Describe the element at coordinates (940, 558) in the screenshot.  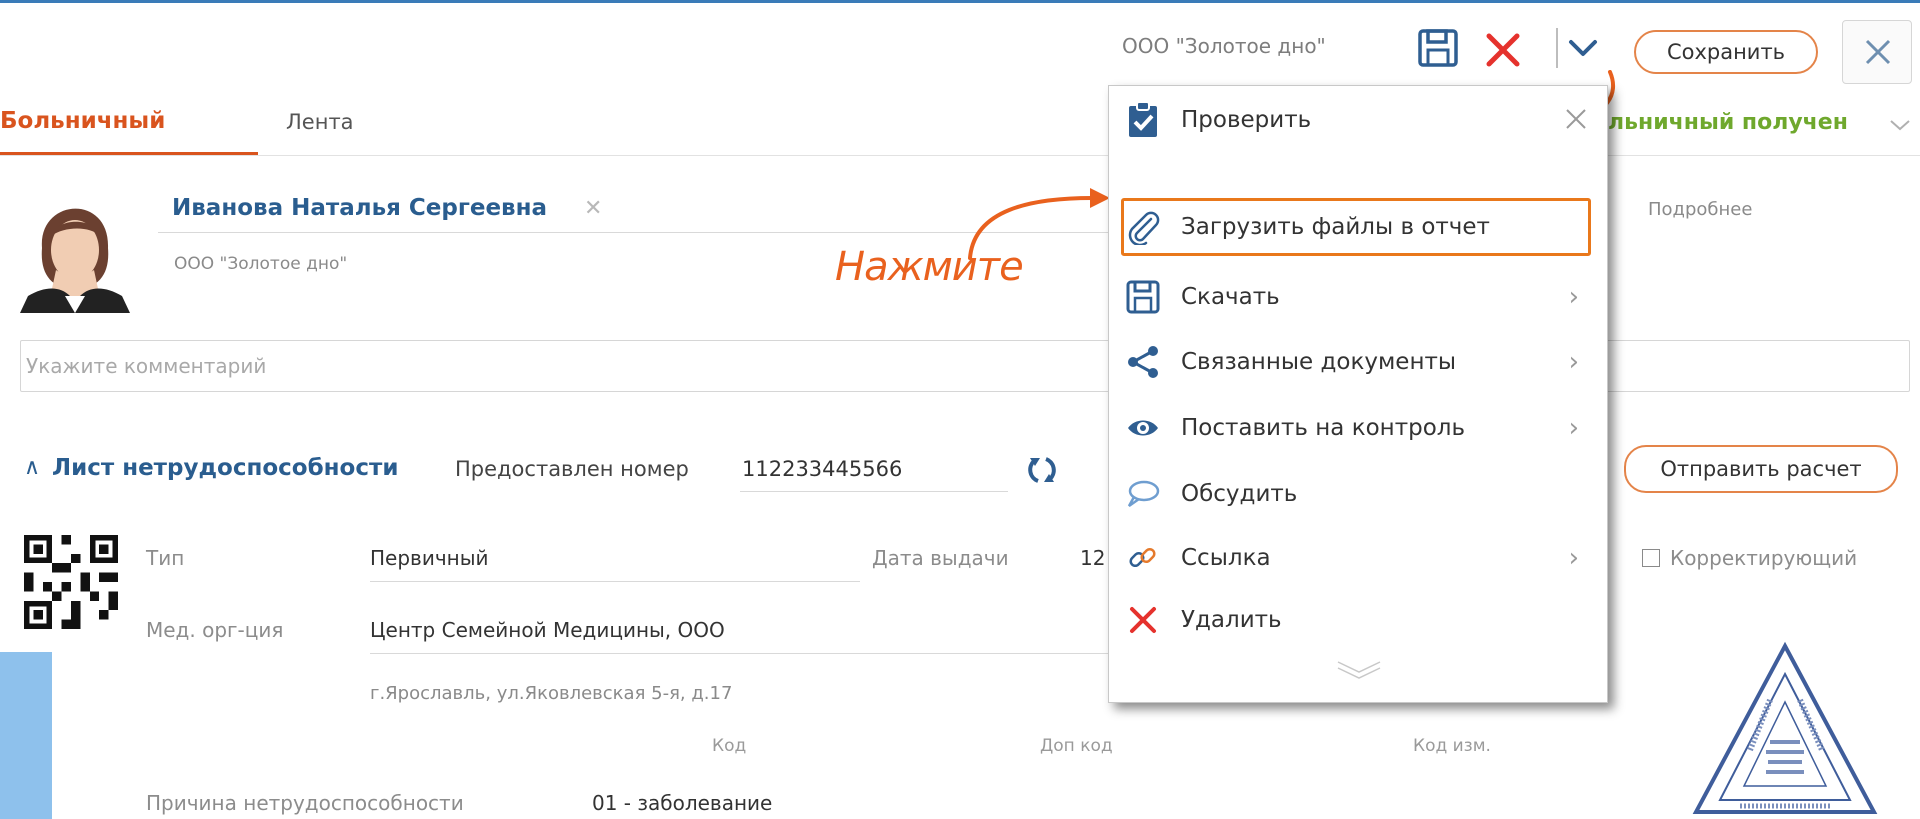
I see `issue-date-label: Дата выдачи` at that location.